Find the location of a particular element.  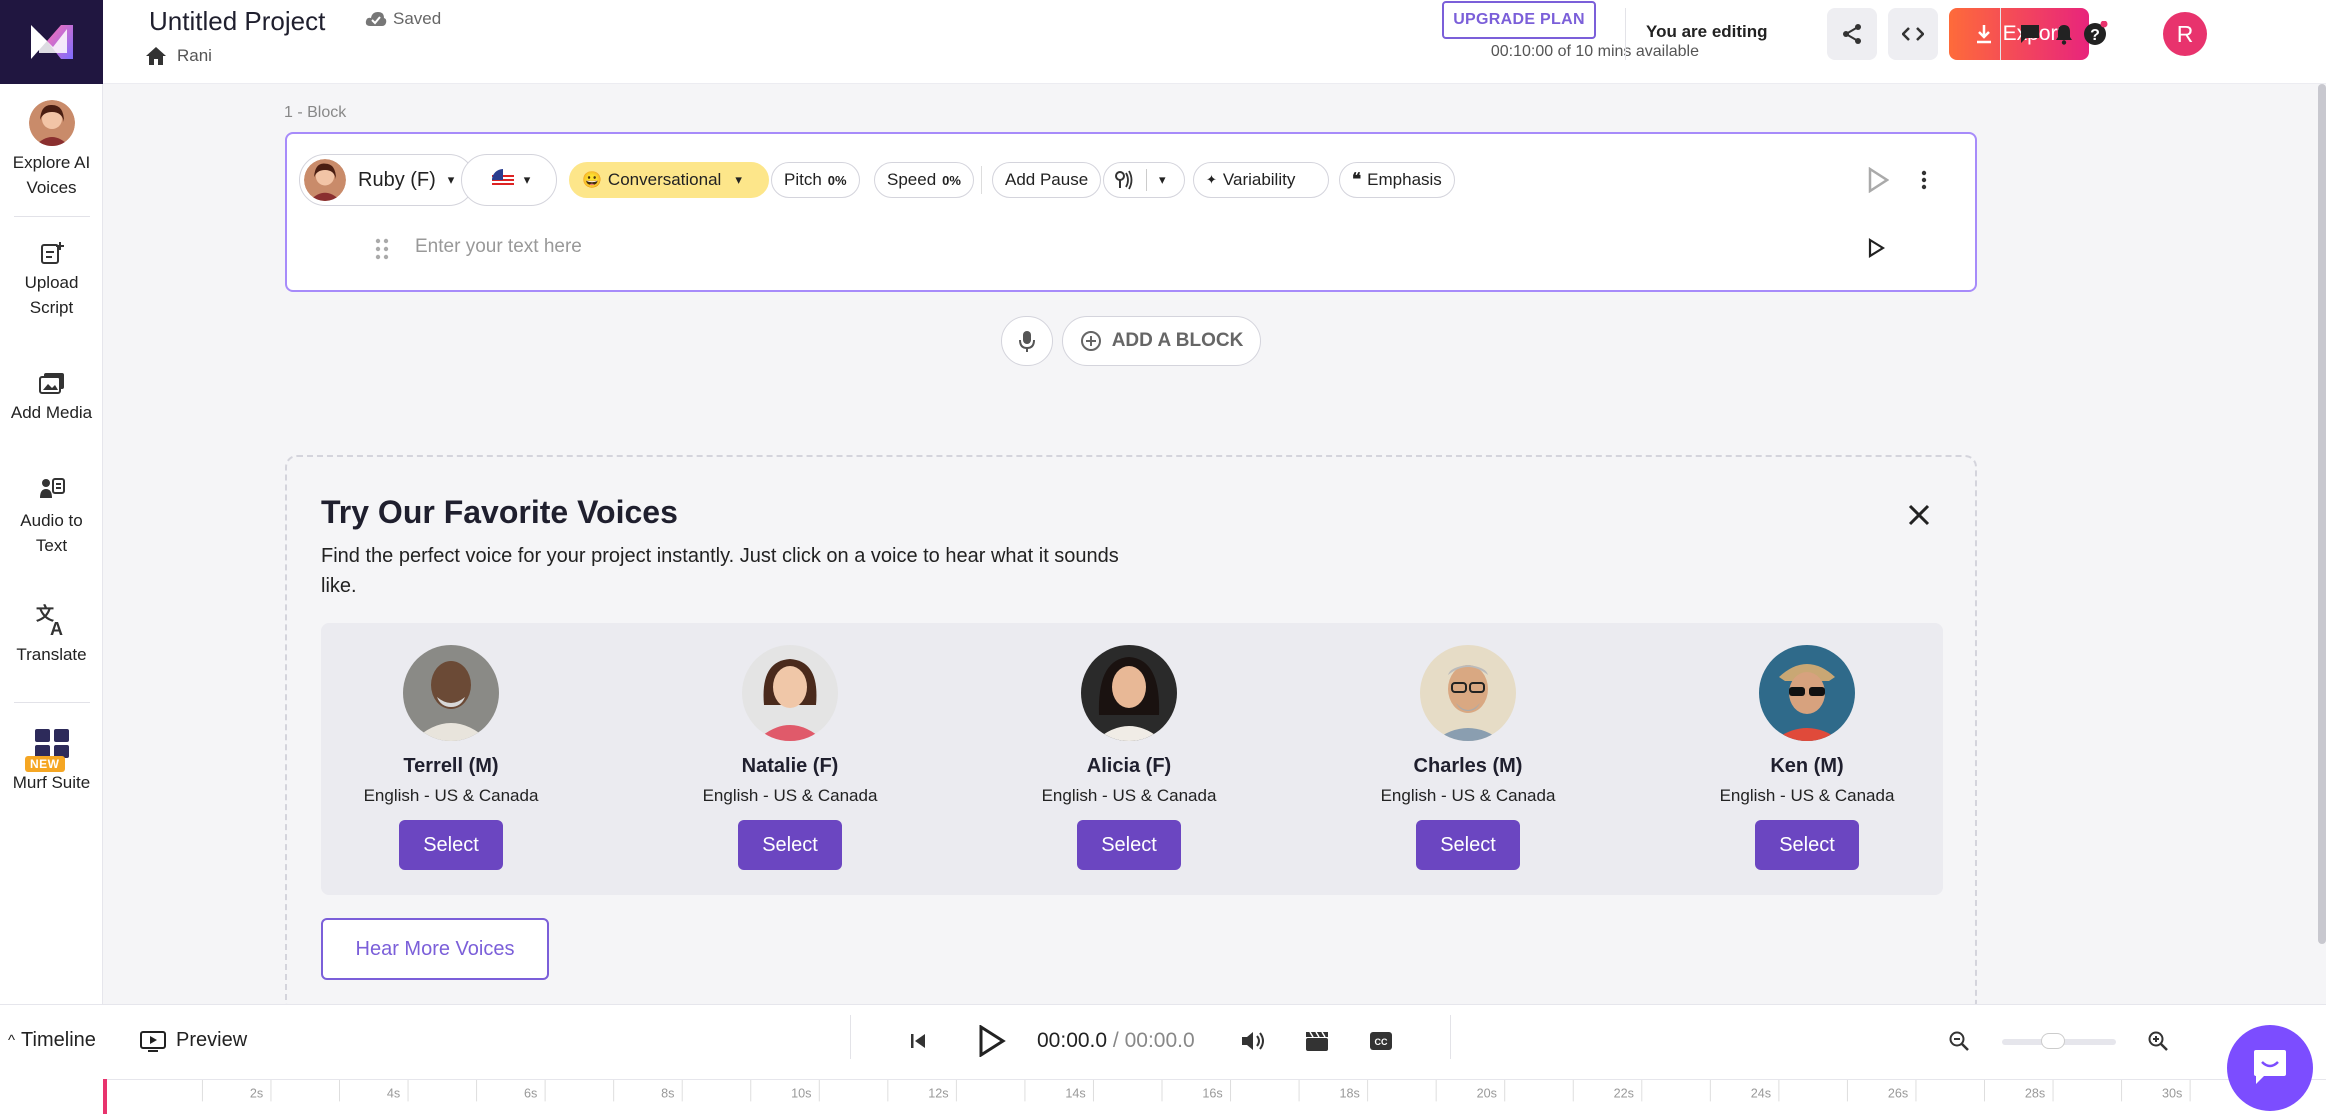

code-icon is located at coordinates (1913, 34).